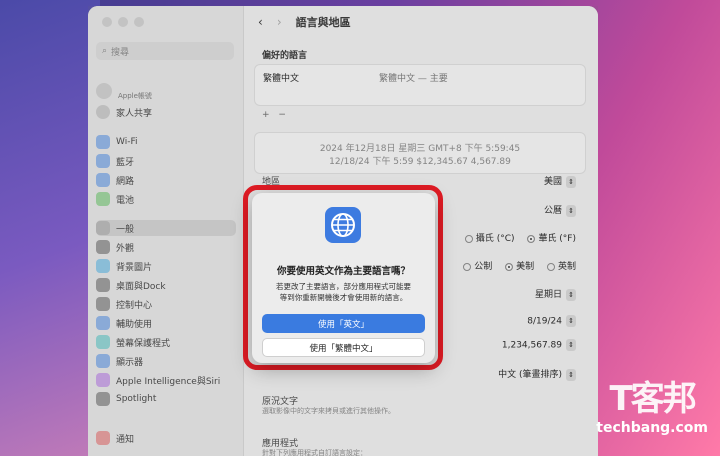  I want to click on use-english-button: 使用「英文」, so click(343, 323).